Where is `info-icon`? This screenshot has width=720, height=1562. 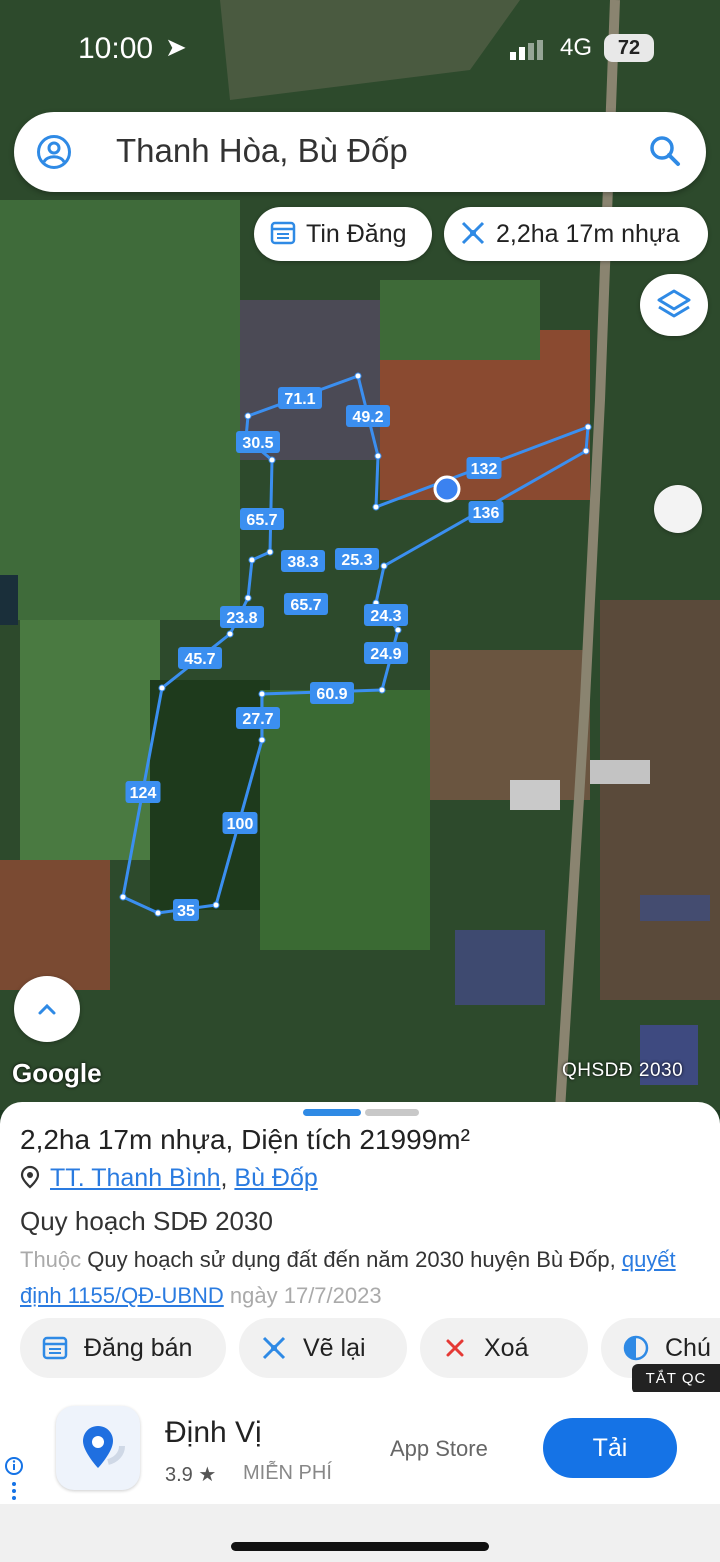
info-icon is located at coordinates (15, 1479).